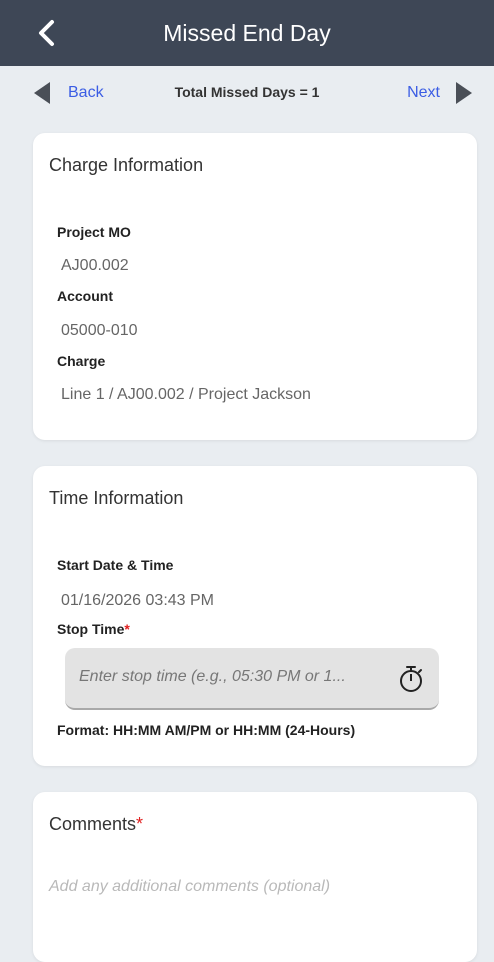  I want to click on back-button: Back, so click(69, 93).